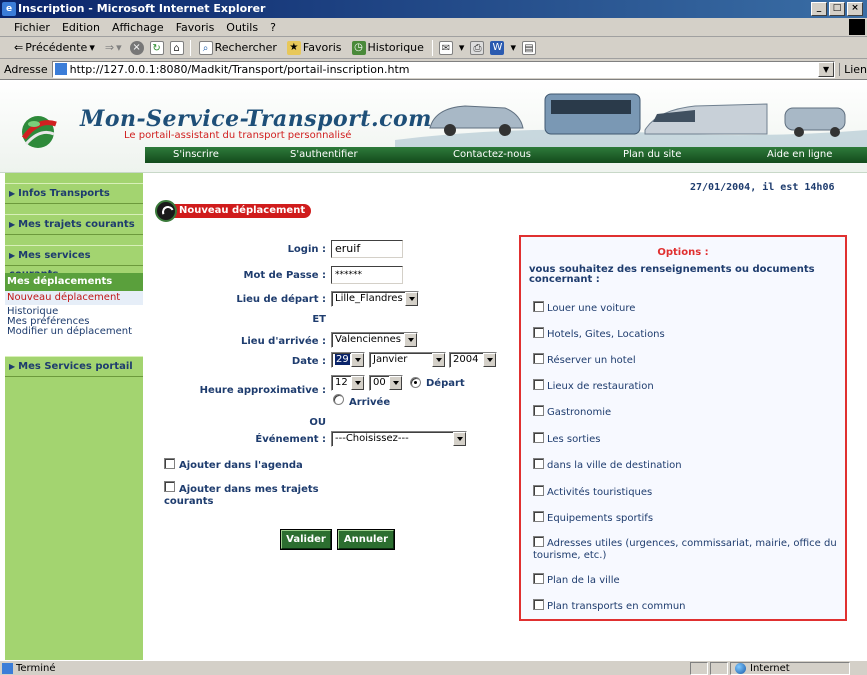 The width and height of the screenshot is (867, 675). What do you see at coordinates (415, 382) in the screenshot?
I see `depart-radio` at bounding box center [415, 382].